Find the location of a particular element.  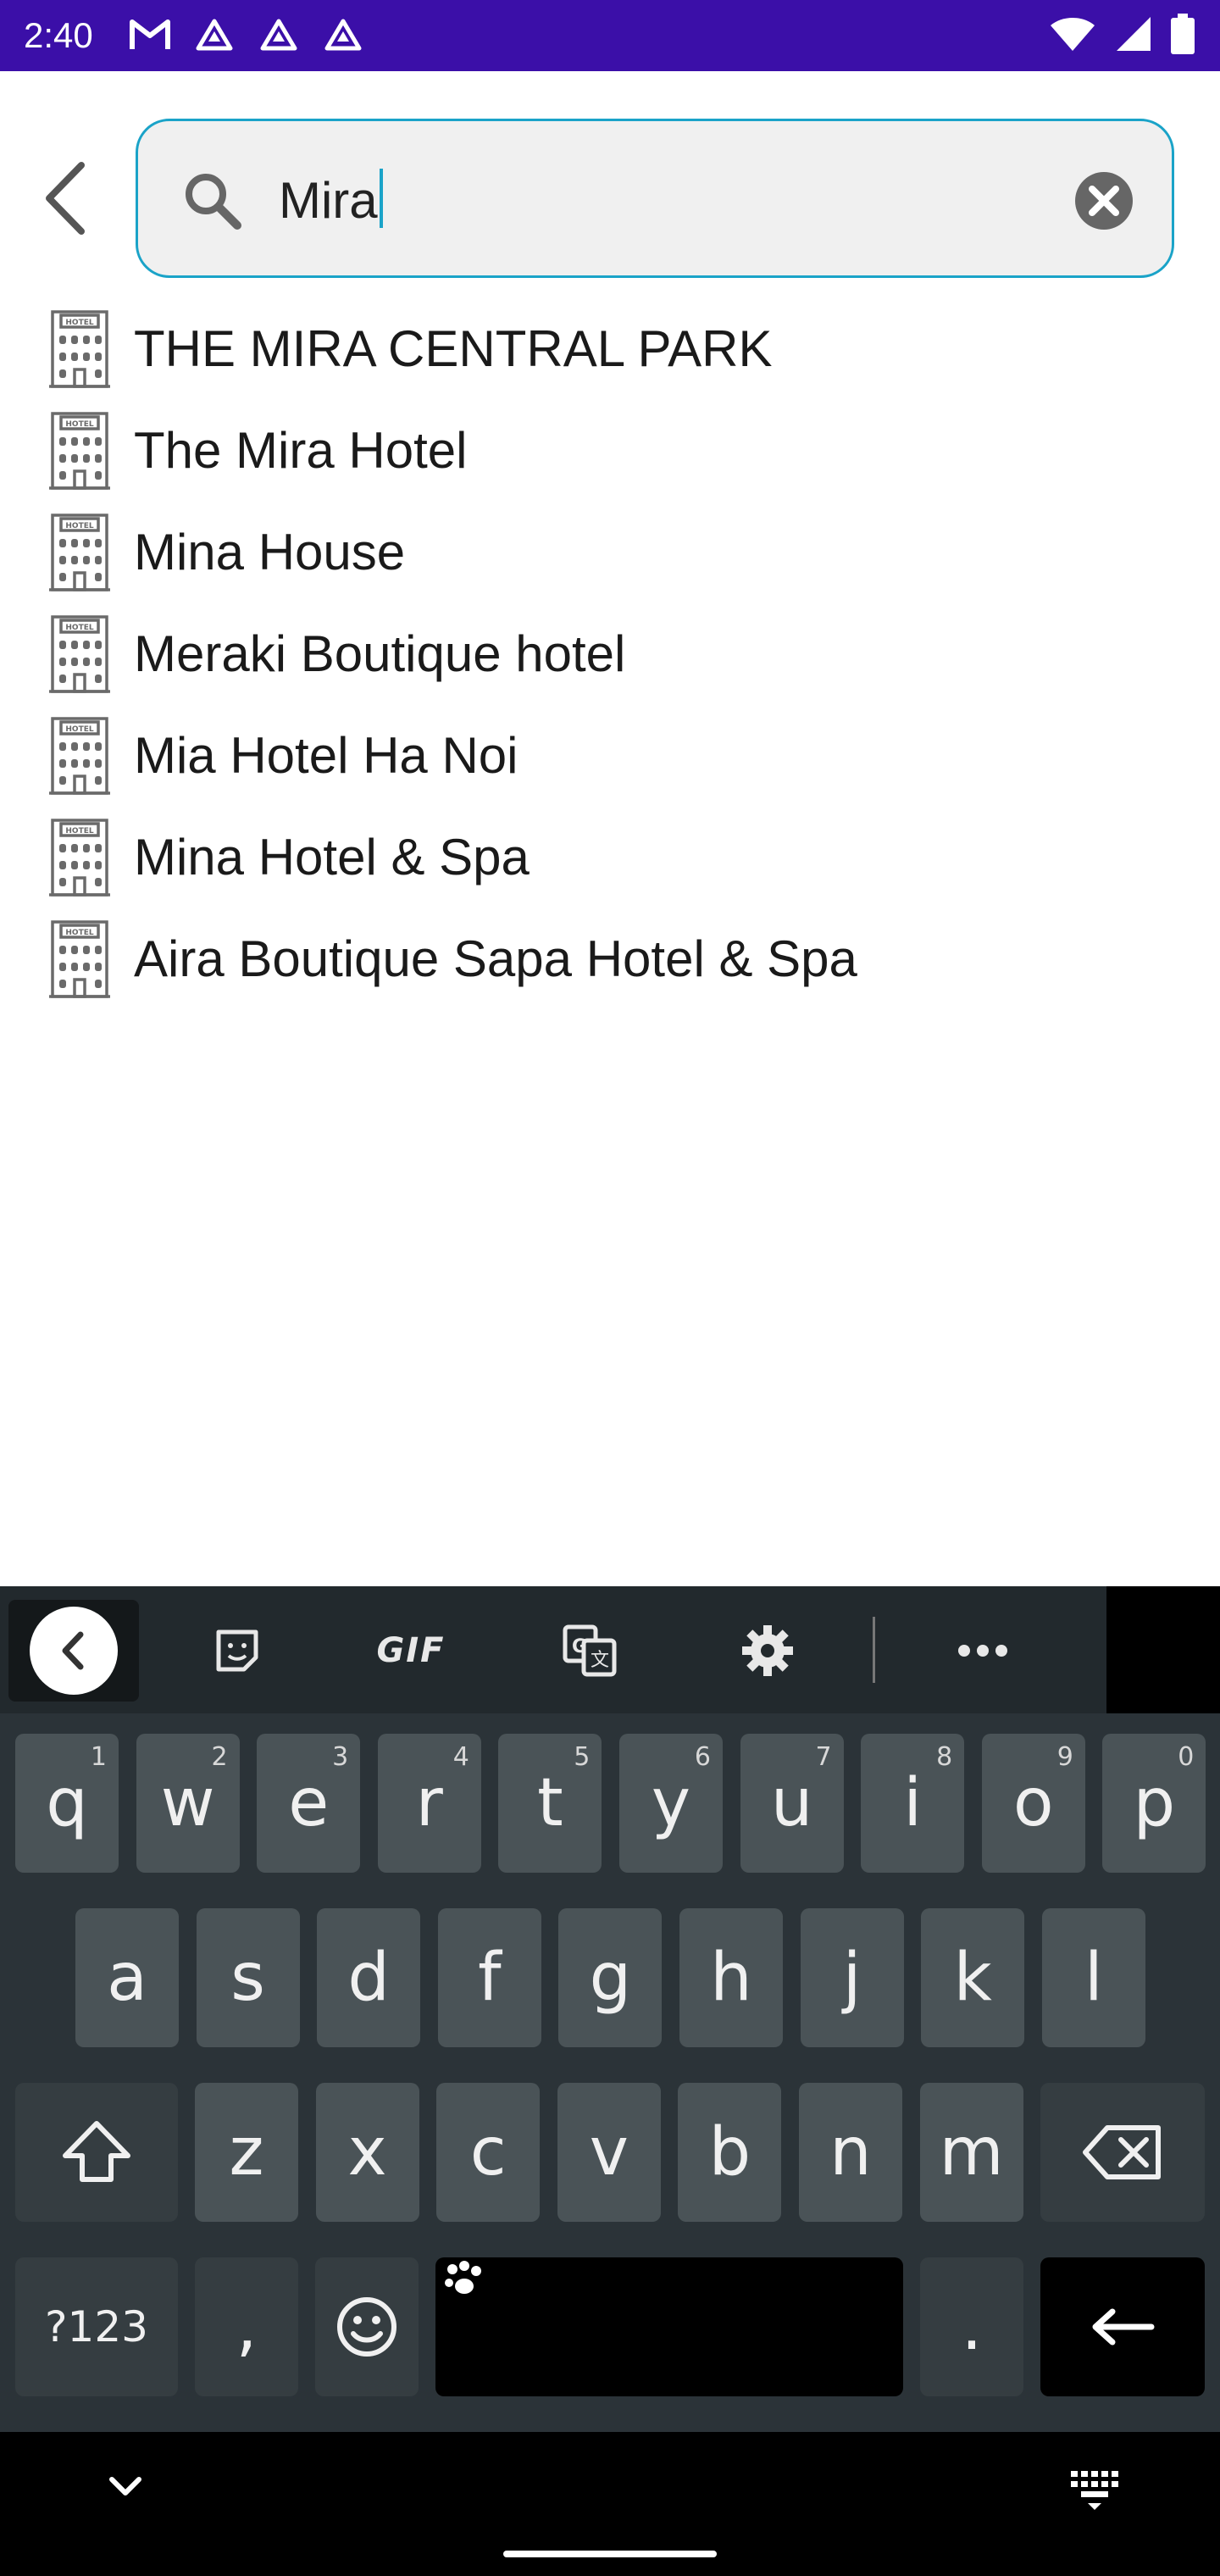

result-item: HOTEL Mia Hotel Ha Noi is located at coordinates (610, 756).